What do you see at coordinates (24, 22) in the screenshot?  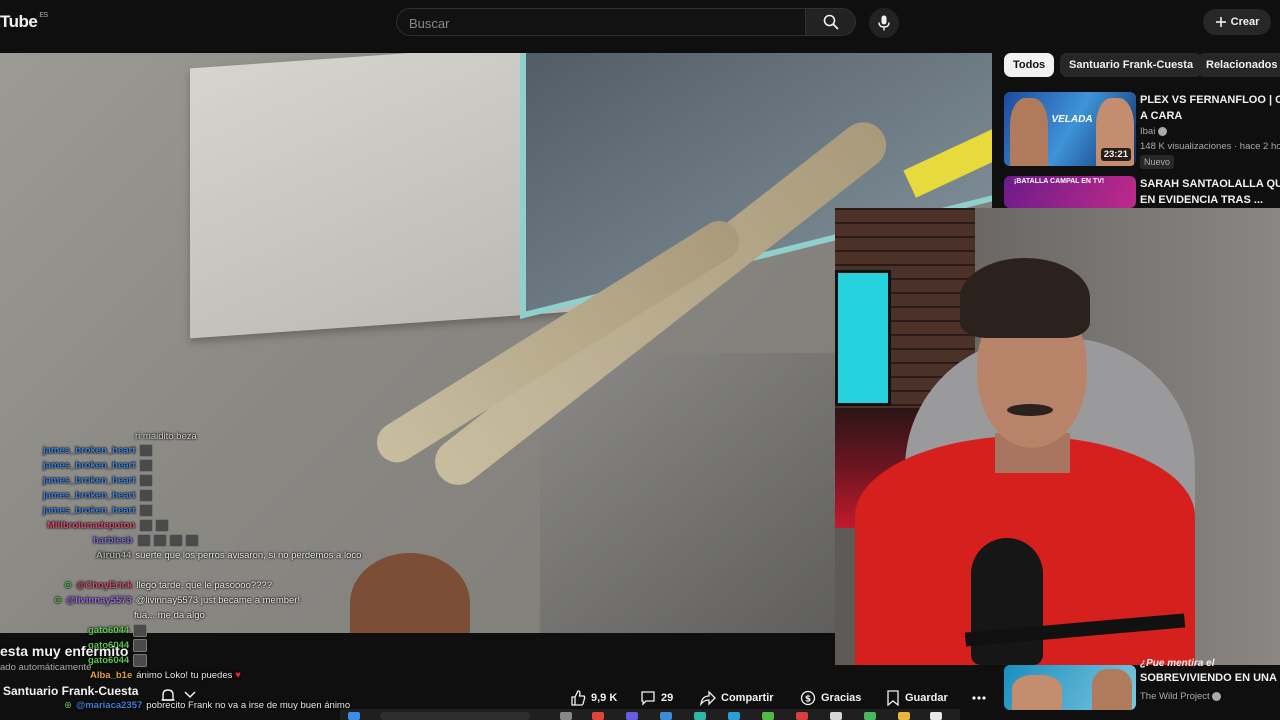 I see `youtube-logo: Tube ES` at bounding box center [24, 22].